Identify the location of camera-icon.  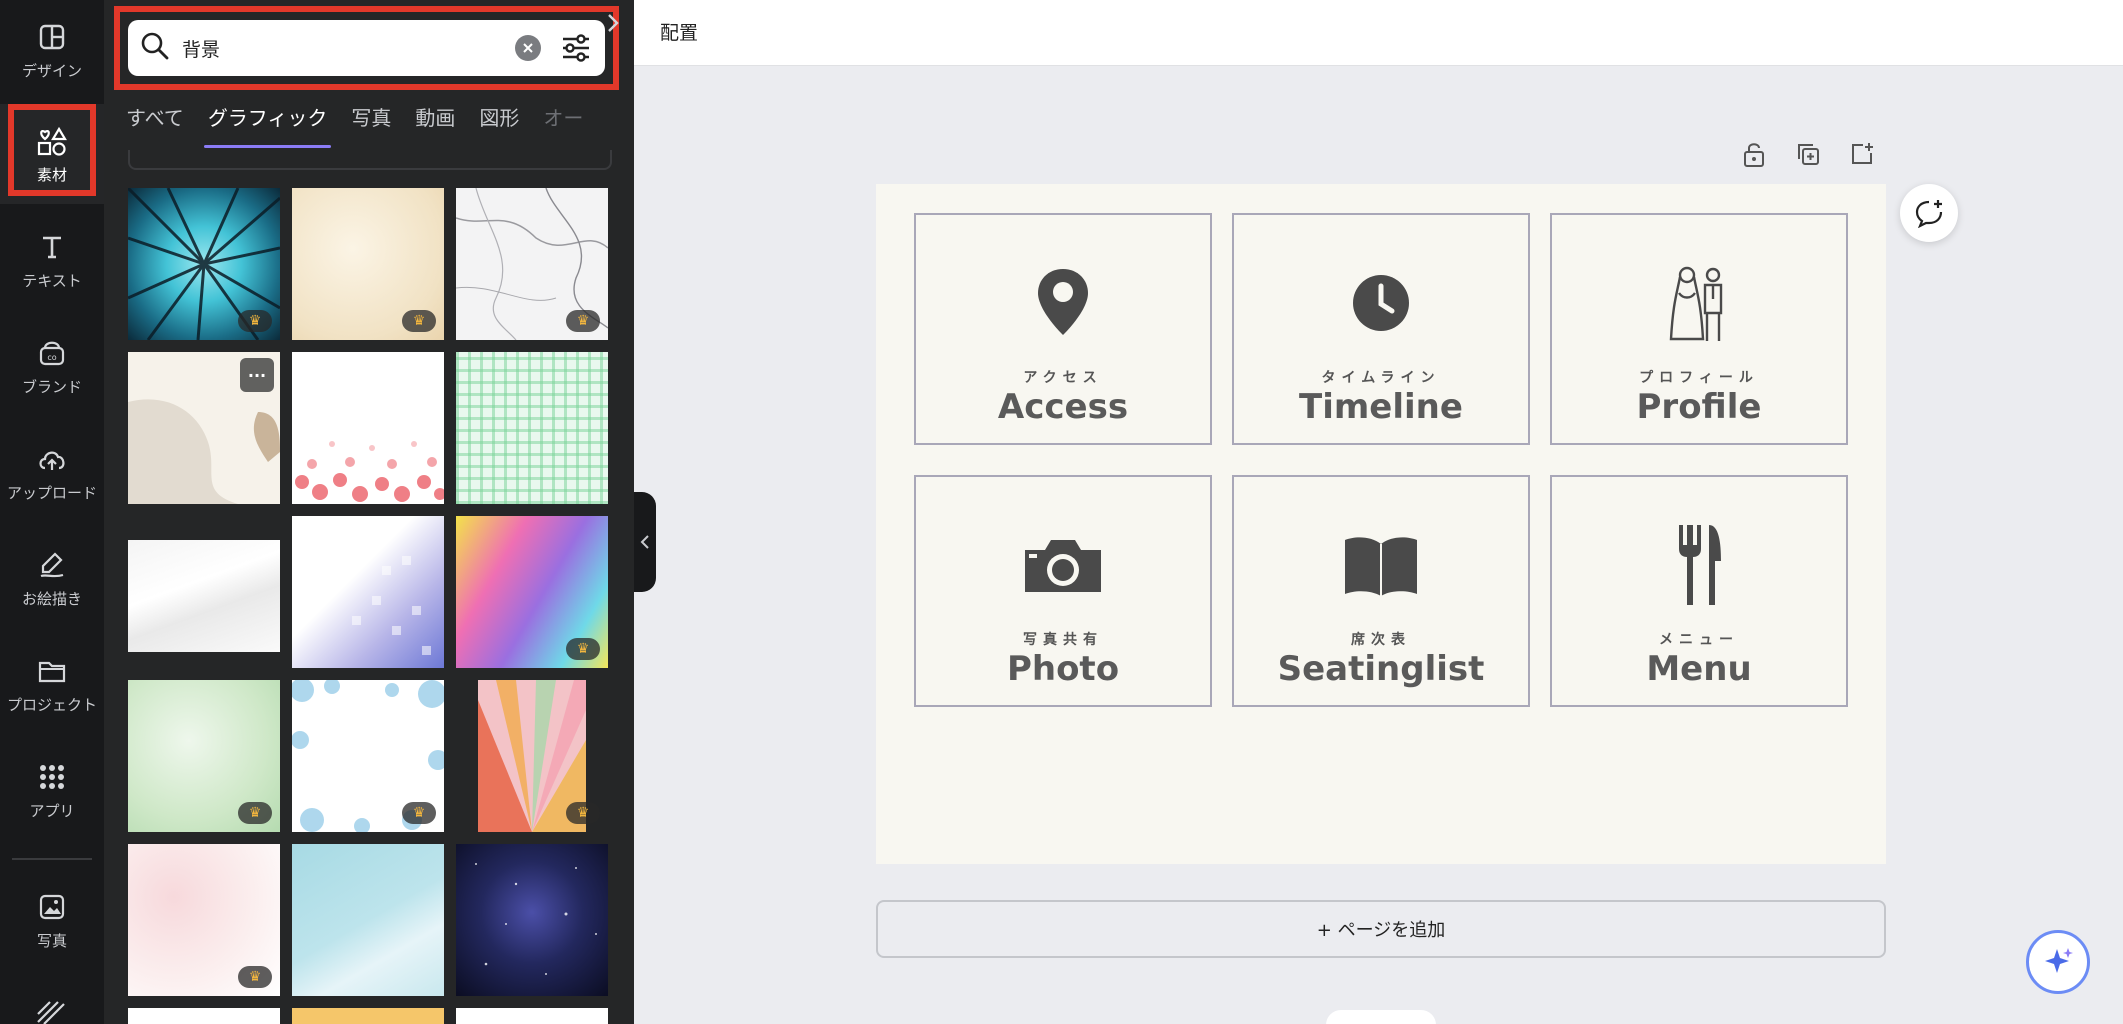
(1063, 565).